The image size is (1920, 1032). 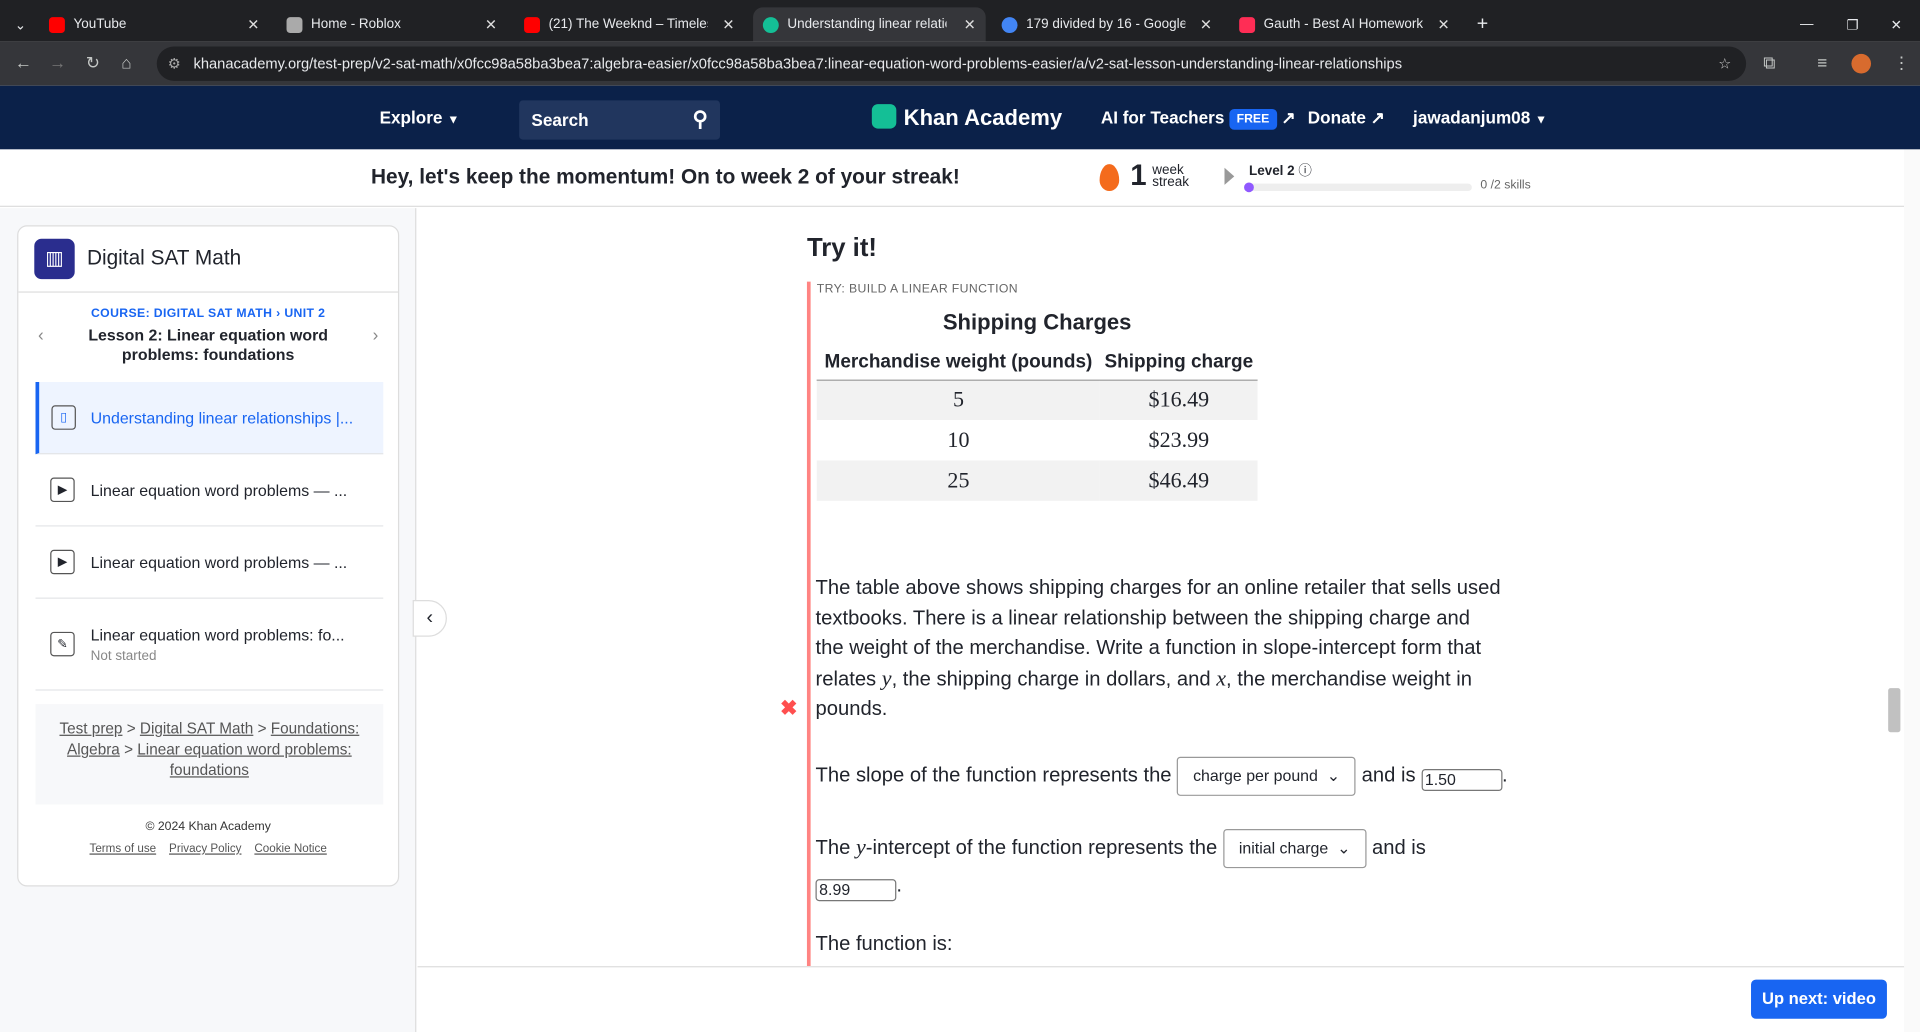 What do you see at coordinates (1247, 24) in the screenshot?
I see `gauth-icon` at bounding box center [1247, 24].